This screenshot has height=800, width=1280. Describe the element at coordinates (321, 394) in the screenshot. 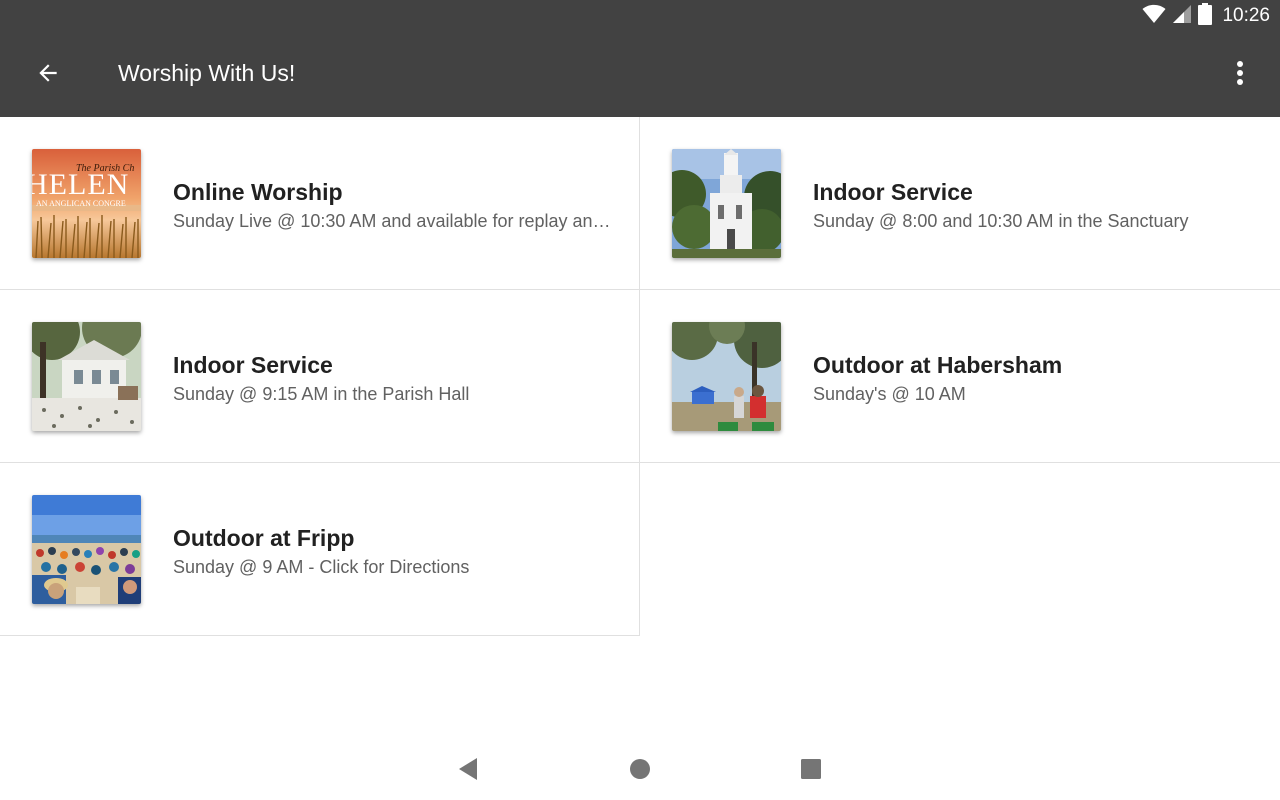

I see `card-subtitle: Sunday @ 9:15 AM in the Parish Hall` at that location.